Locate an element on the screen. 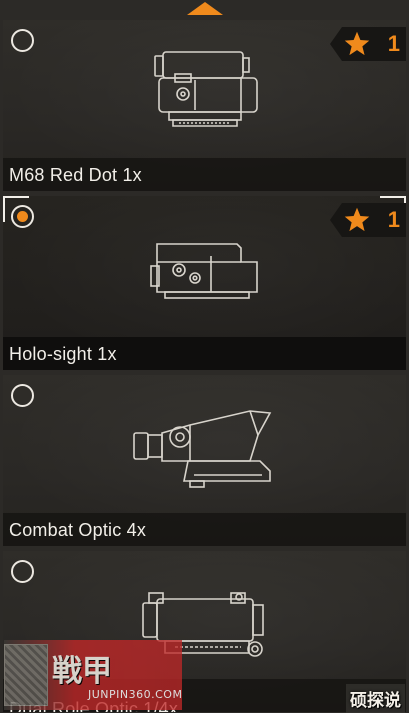 This screenshot has width=409, height=713. combat-optic-scope-icon is located at coordinates (205, 450).